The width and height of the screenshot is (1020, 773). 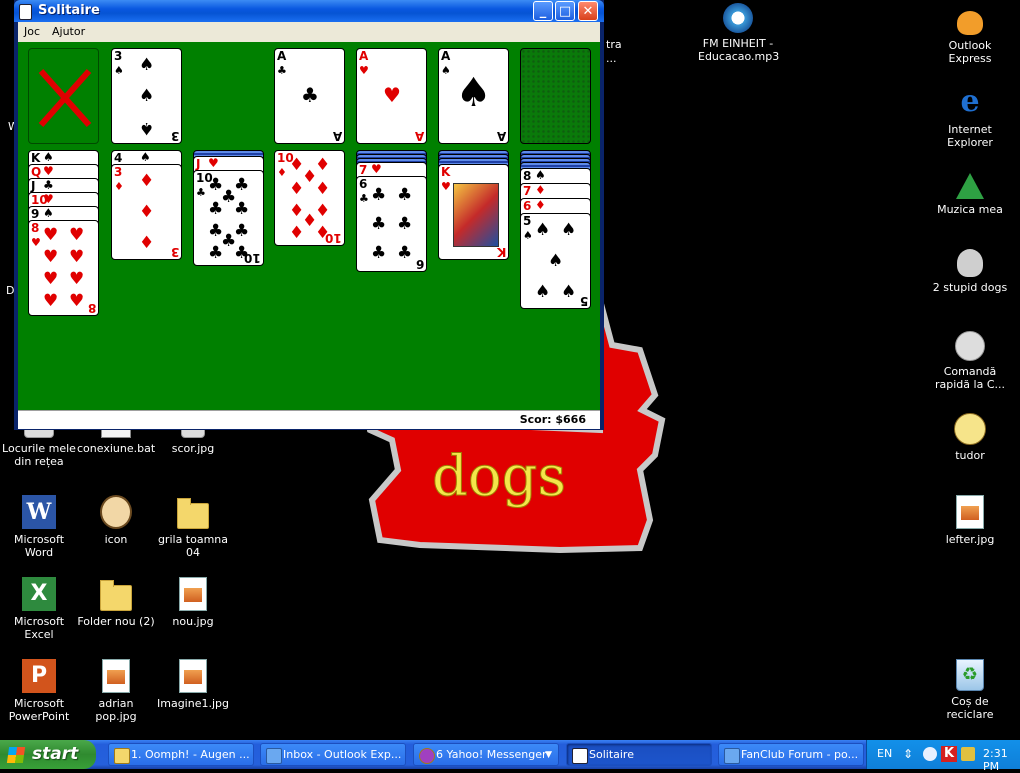 I want to click on desktop-icon-2-stupid-dogs: 2 stupid dogs, so click(x=970, y=271).